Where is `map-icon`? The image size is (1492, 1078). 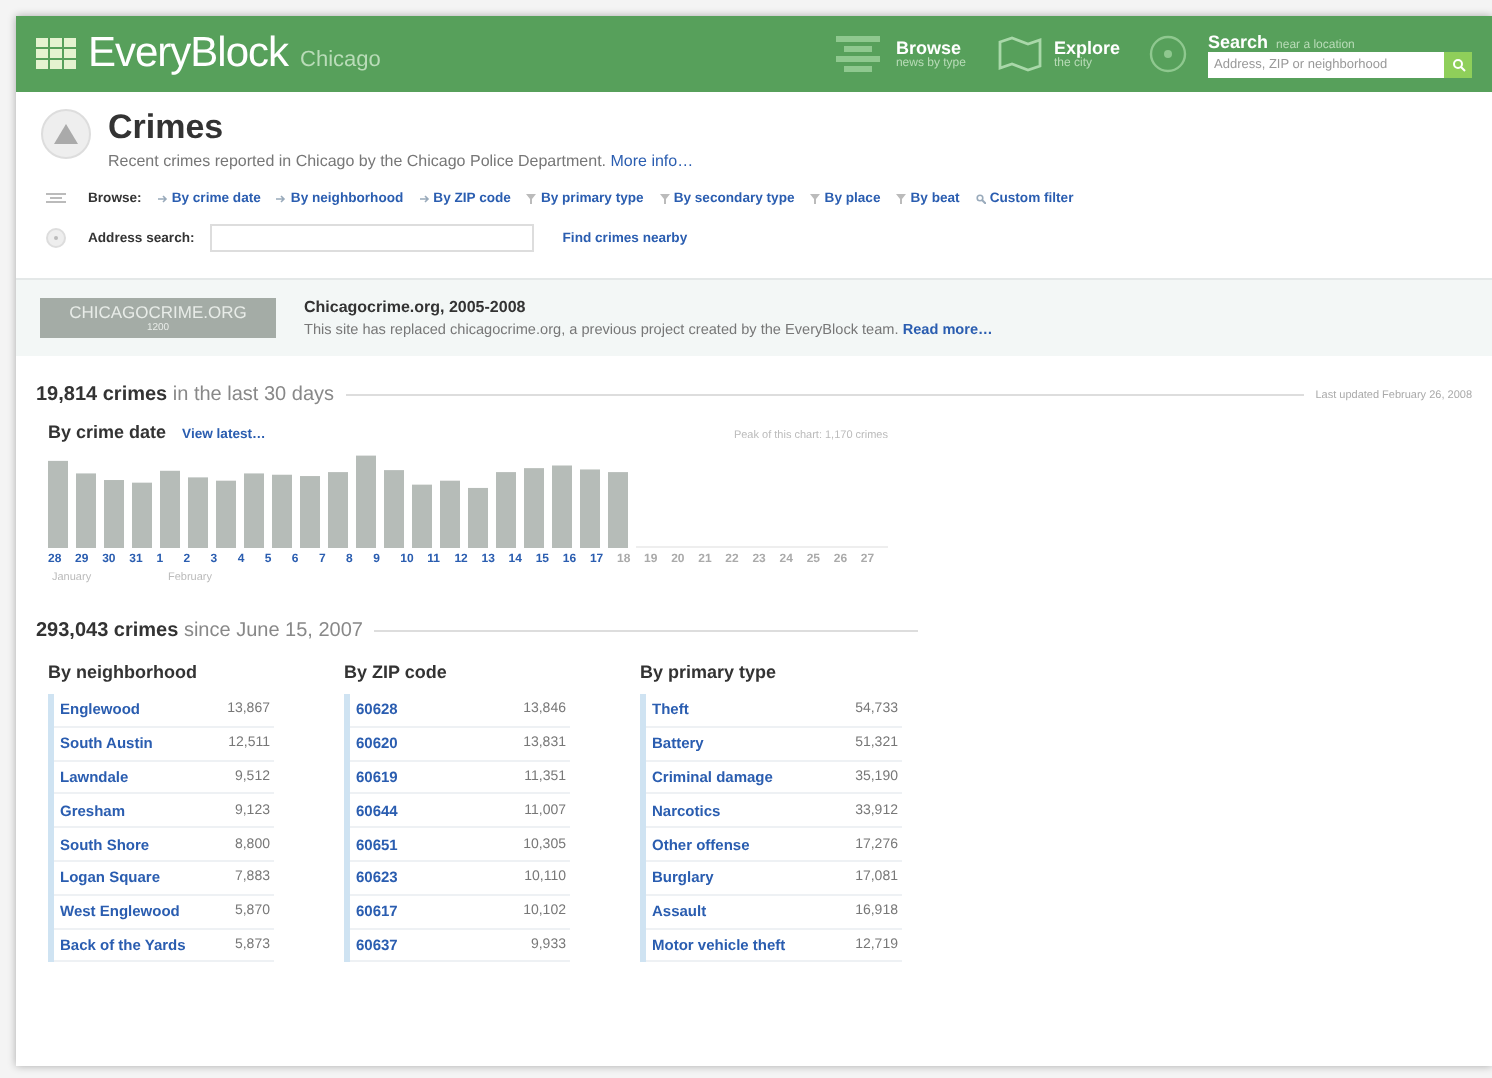
map-icon is located at coordinates (1019, 54).